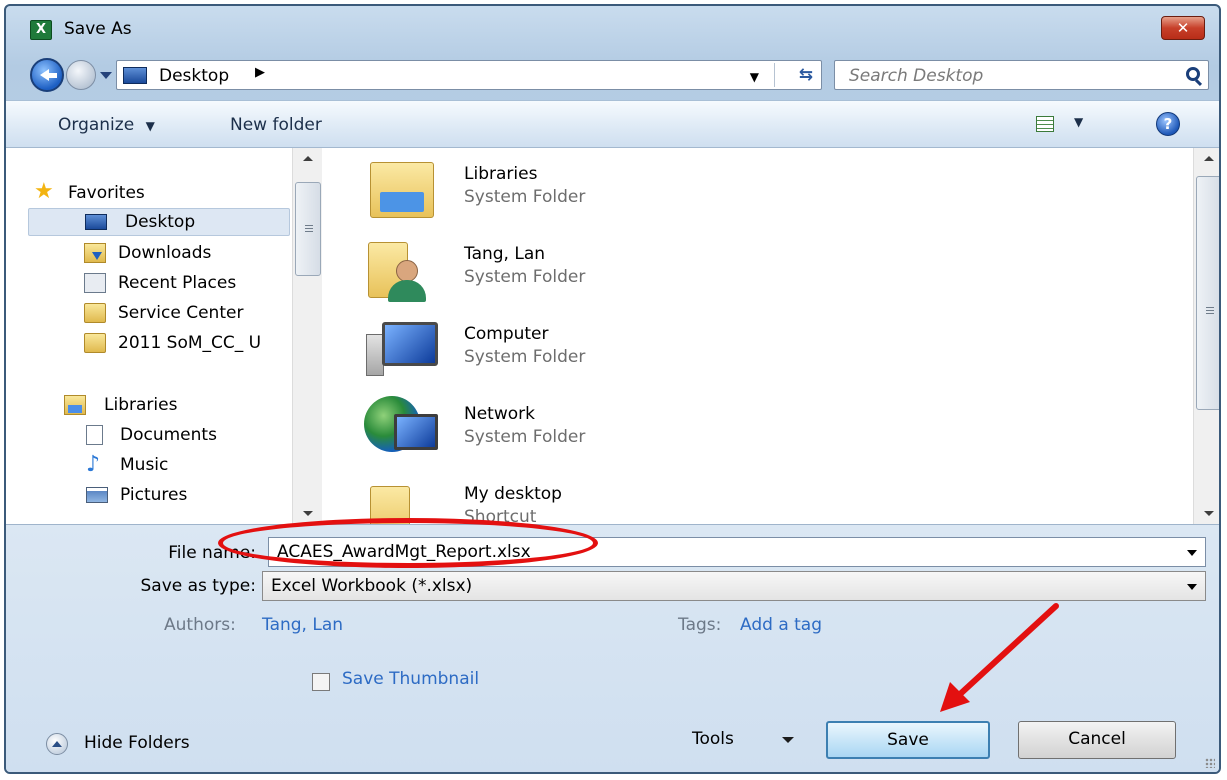  Describe the element at coordinates (165, 253) in the screenshot. I see `nav-item-label: Downloads` at that location.